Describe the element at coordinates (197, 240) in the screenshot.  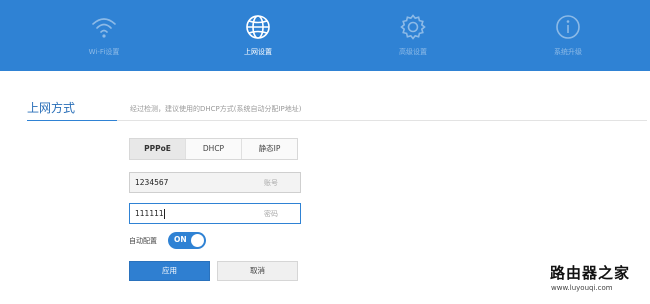
I see `toggle-knob` at that location.